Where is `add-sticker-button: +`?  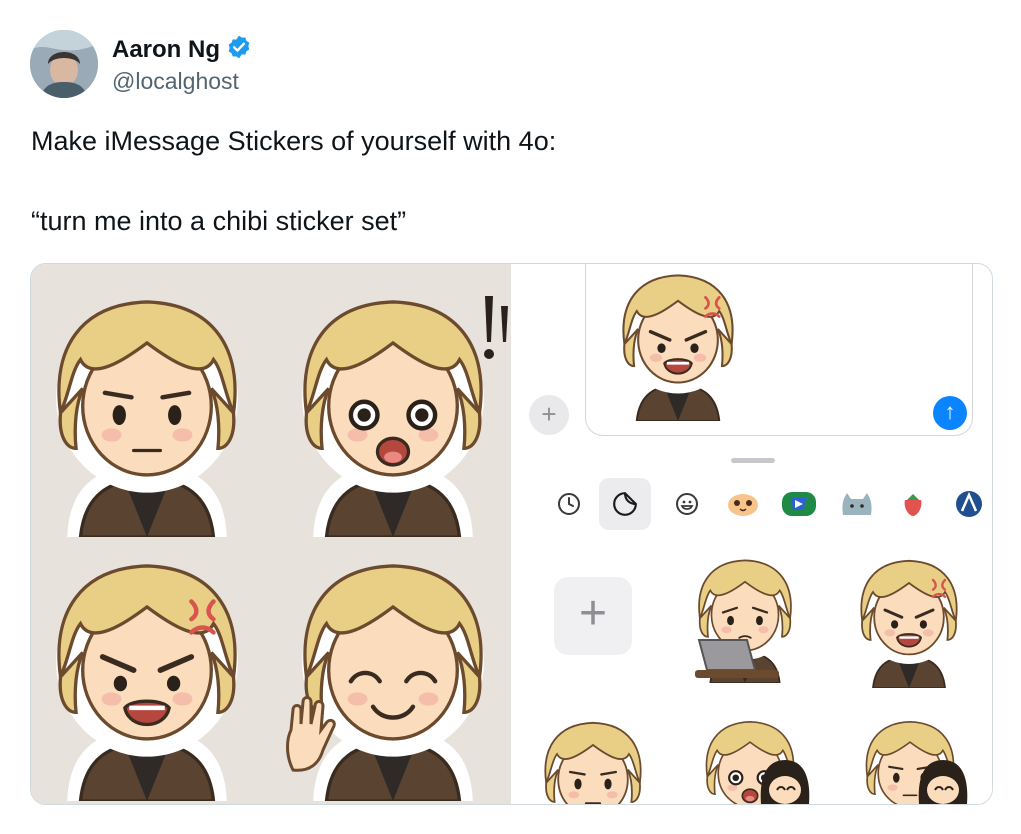
add-sticker-button: + is located at coordinates (593, 616).